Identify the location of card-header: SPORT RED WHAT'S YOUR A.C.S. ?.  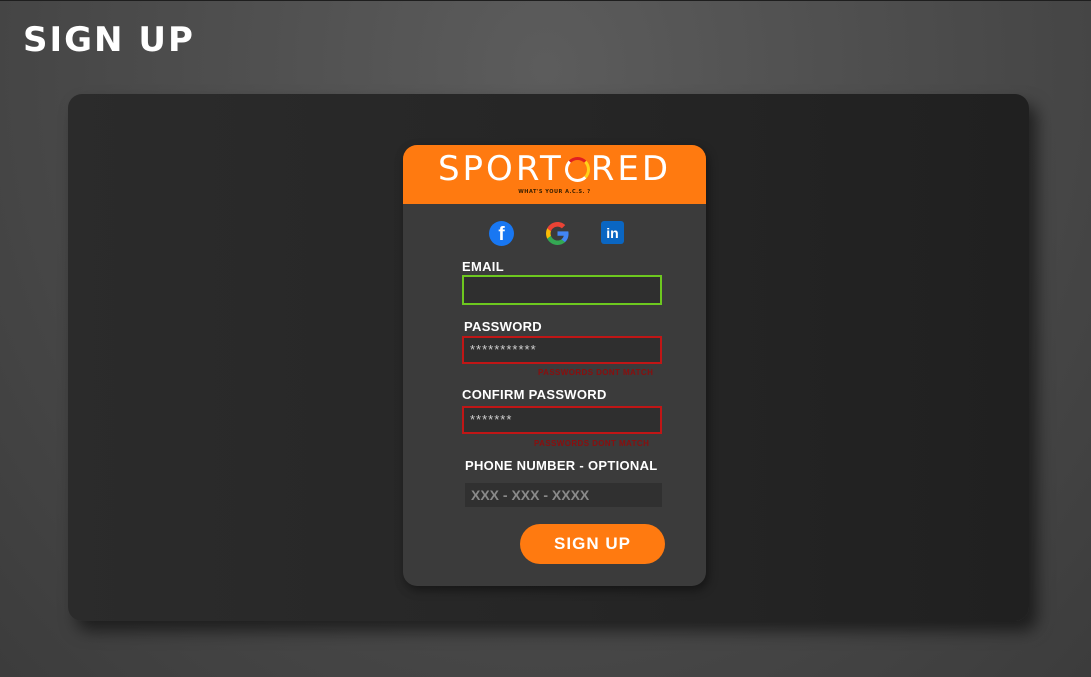
(554, 174).